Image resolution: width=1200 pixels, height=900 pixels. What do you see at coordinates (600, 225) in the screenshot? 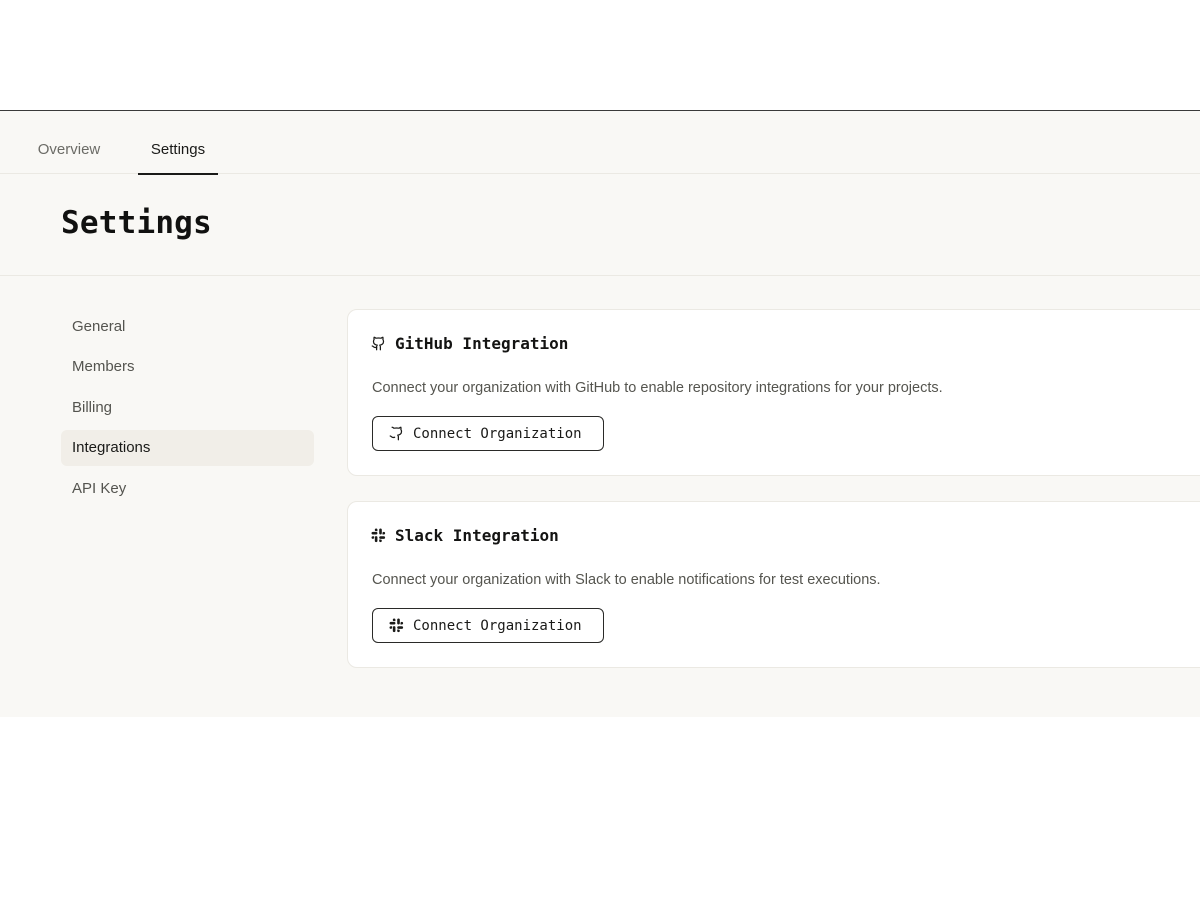
I see `page-header: Settings` at bounding box center [600, 225].